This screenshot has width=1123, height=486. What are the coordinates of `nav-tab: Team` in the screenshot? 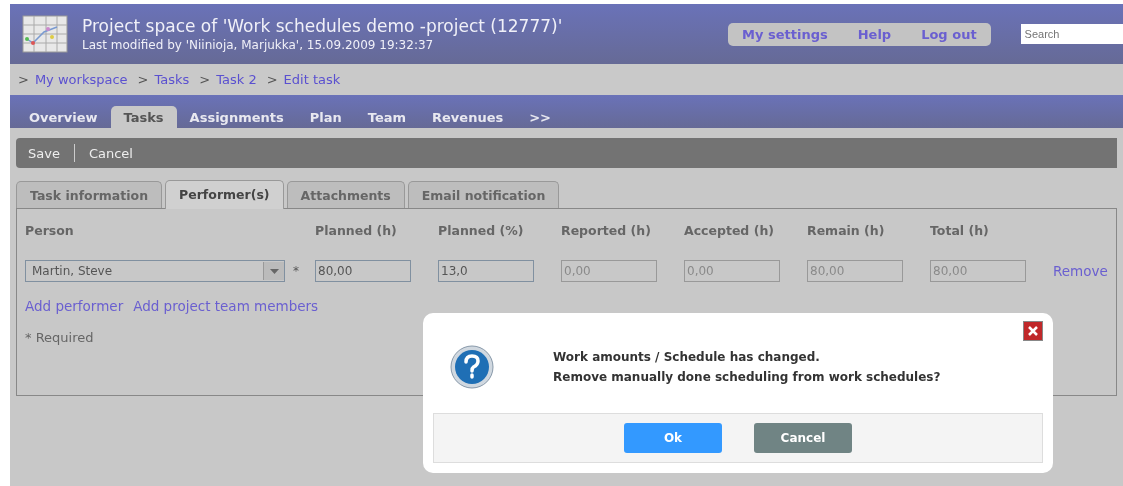 It's located at (387, 117).